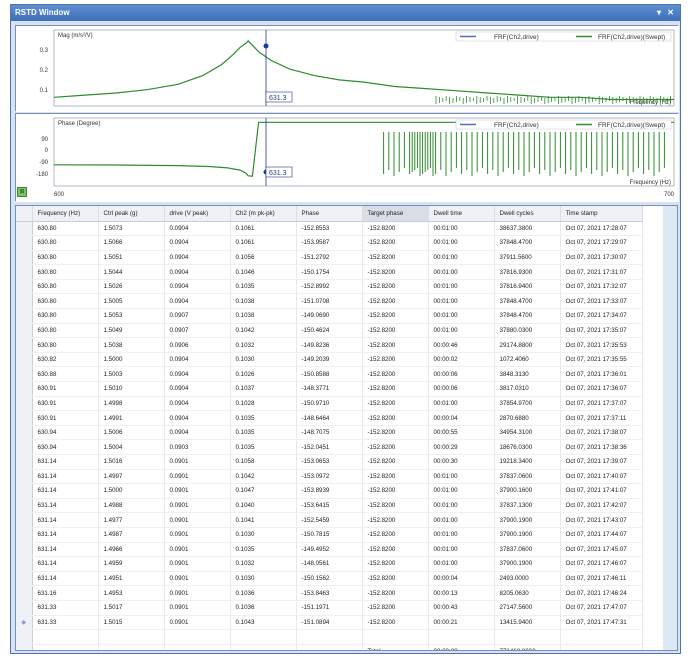 The width and height of the screenshot is (688, 658). What do you see at coordinates (263, 360) in the screenshot?
I see `table-cell: 0.1030` at bounding box center [263, 360].